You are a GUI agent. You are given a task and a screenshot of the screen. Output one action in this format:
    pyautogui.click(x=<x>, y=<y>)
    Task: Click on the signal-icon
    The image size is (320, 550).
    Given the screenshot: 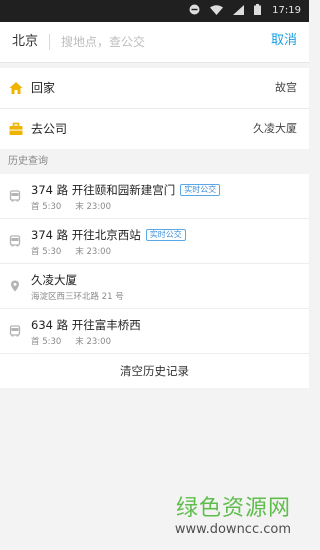 What is the action you would take?
    pyautogui.click(x=238, y=9)
    